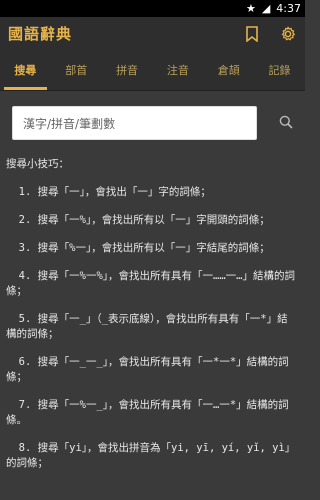  Describe the element at coordinates (150, 283) in the screenshot. I see `tip-item: 4. 搜尋「一%一%」，會找出所有具有「一……一…」結構的詞條；` at that location.